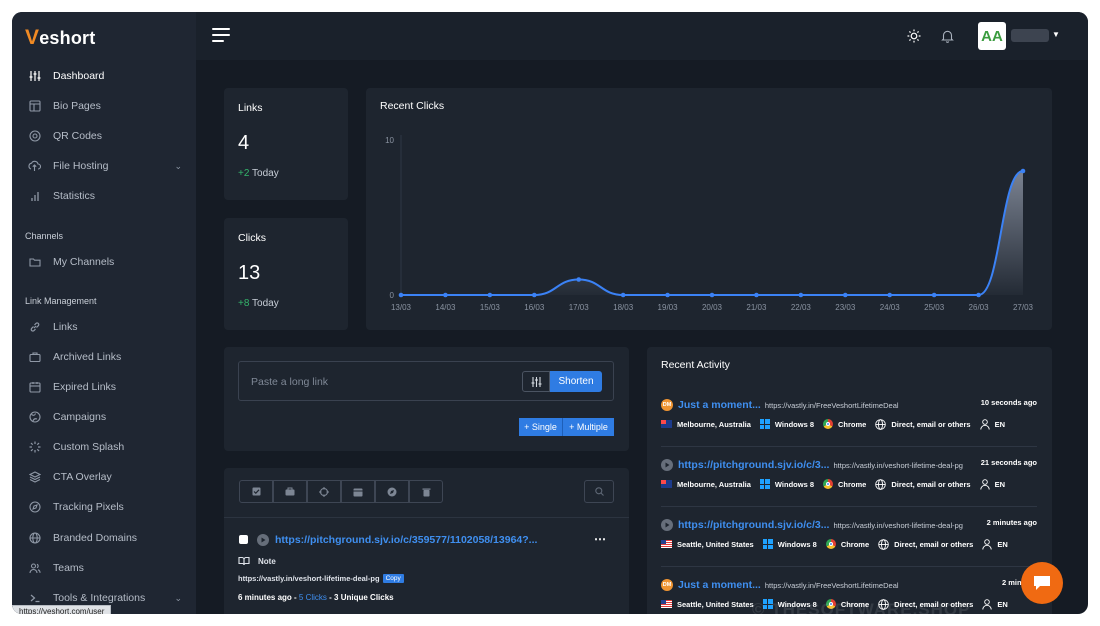 The height and width of the screenshot is (626, 1100). What do you see at coordinates (104, 76) in the screenshot?
I see `sidebar-item-dashboard: Dashboard` at bounding box center [104, 76].